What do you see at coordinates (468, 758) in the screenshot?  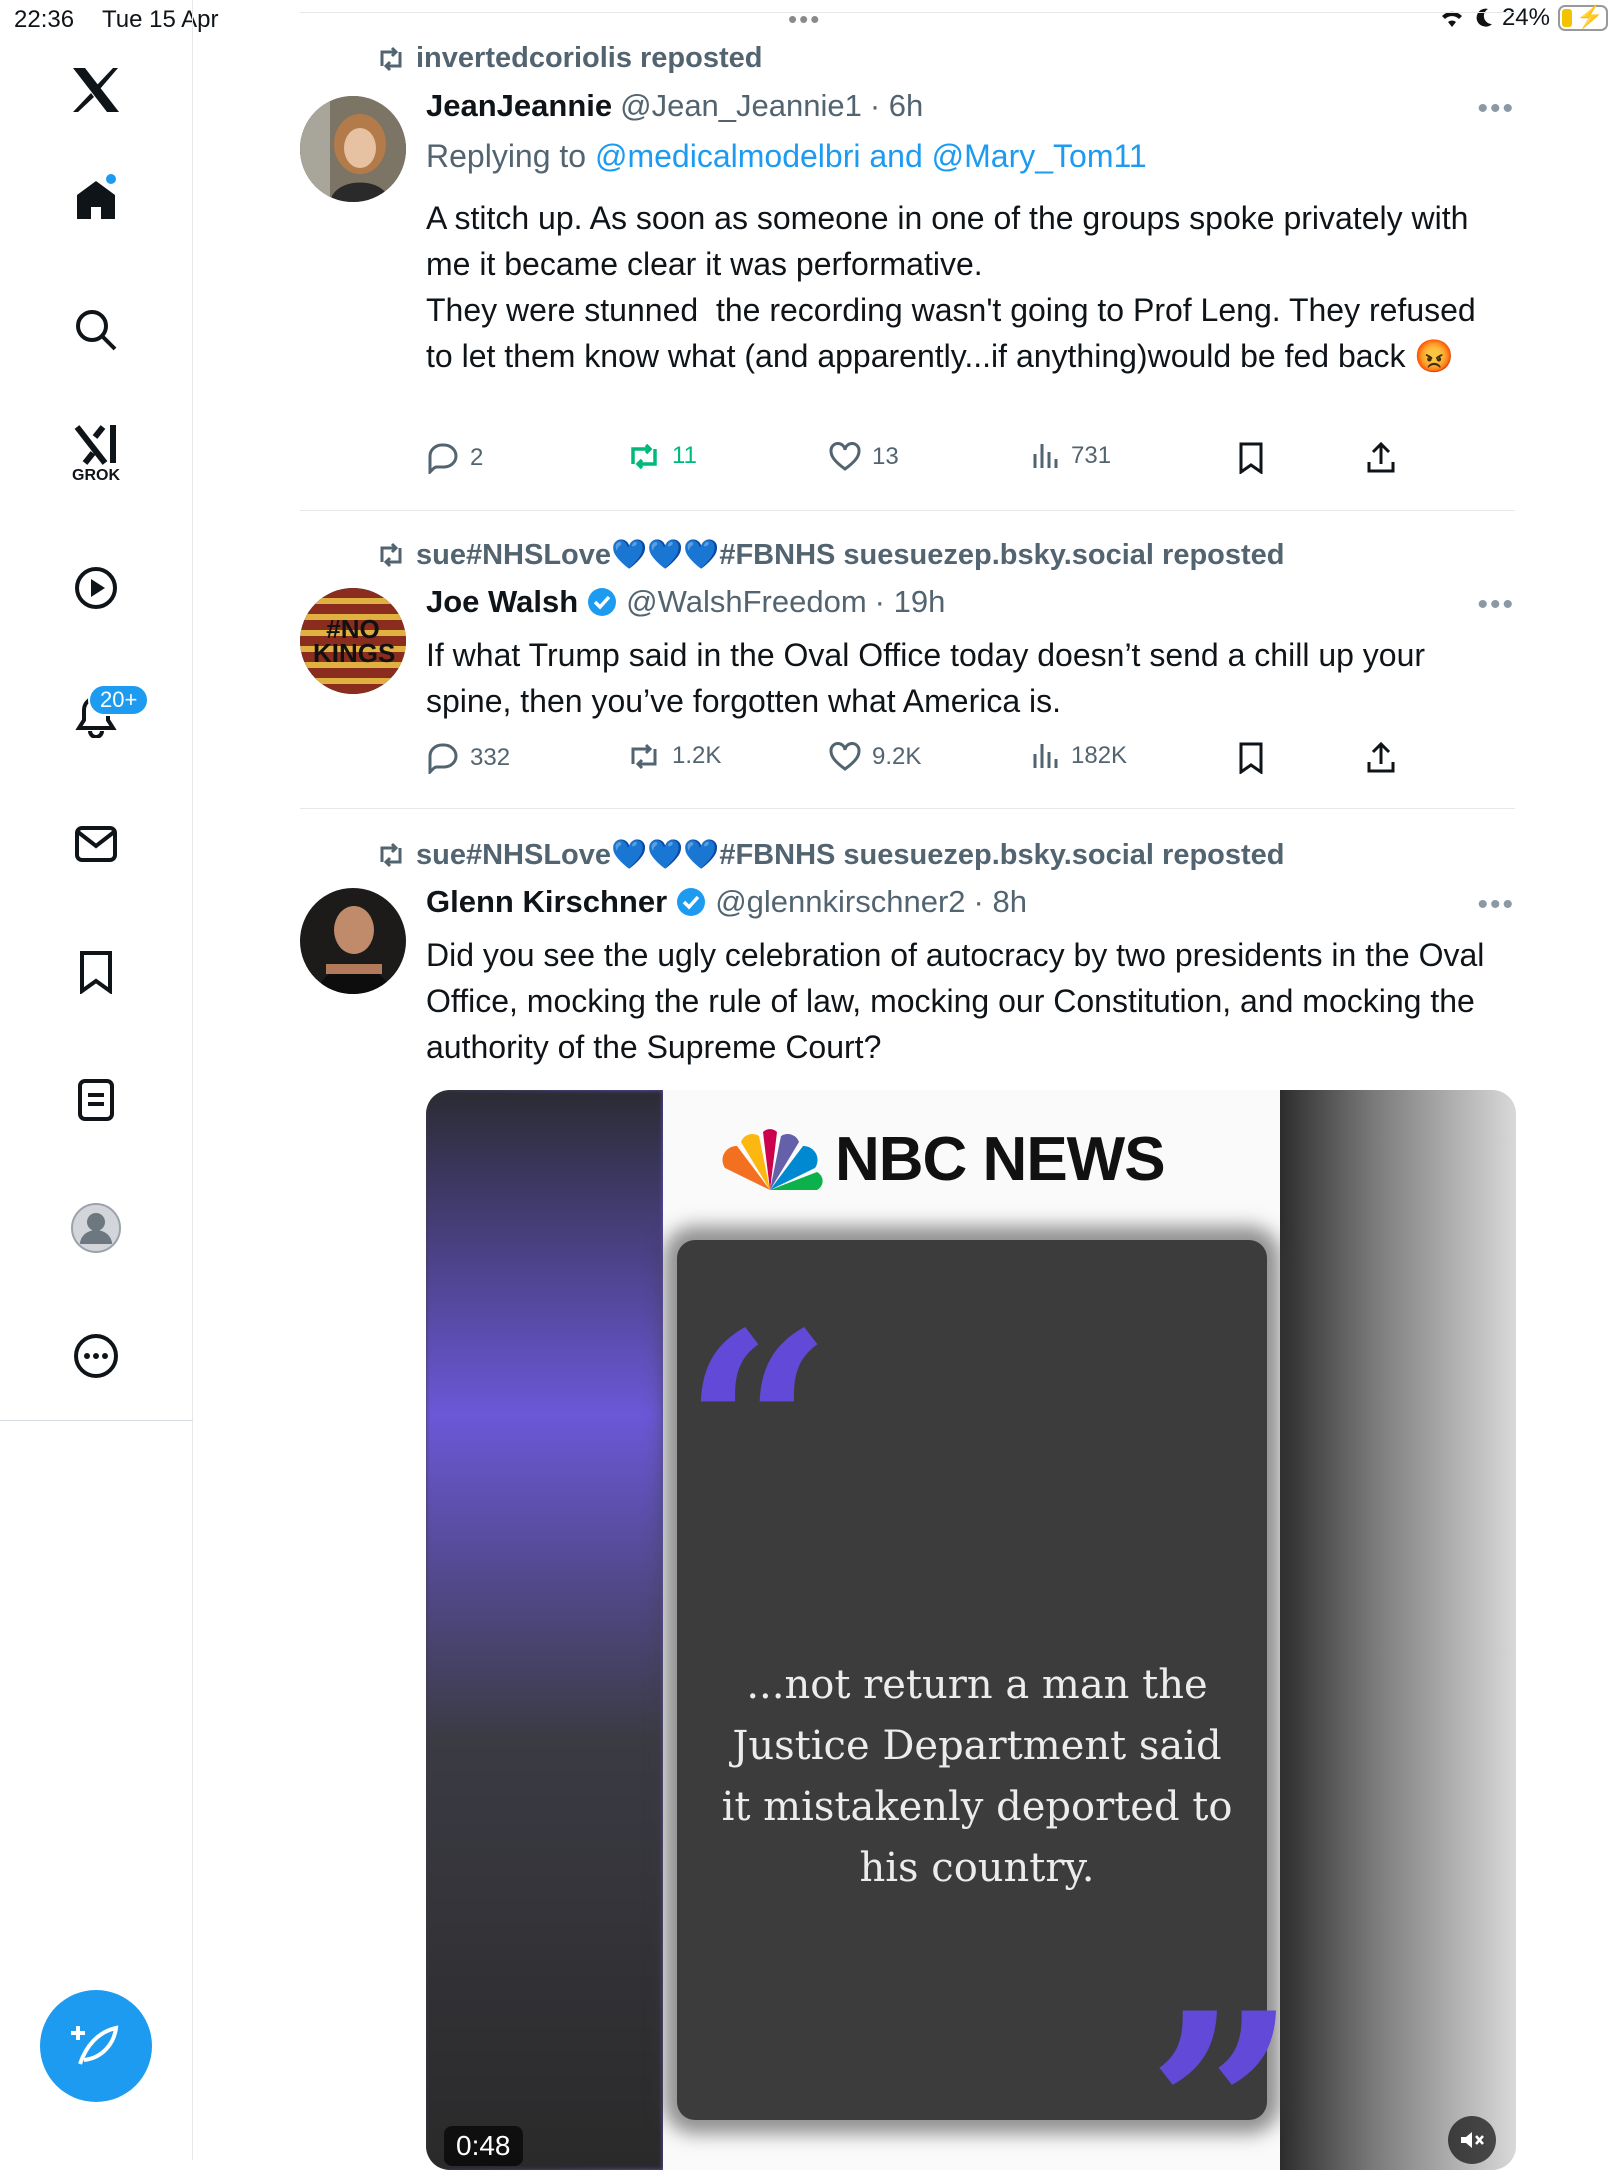 I see `reply-button: 332` at bounding box center [468, 758].